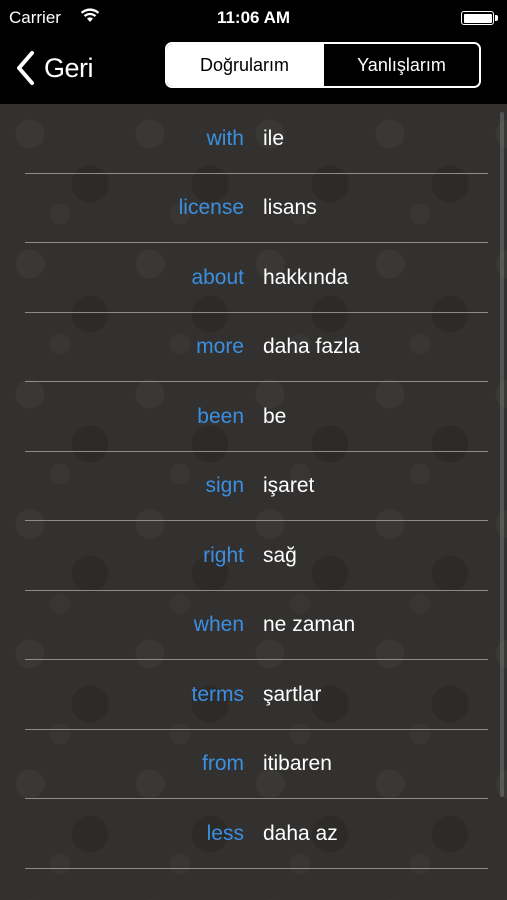 The width and height of the screenshot is (507, 900). I want to click on translation: şartlar, so click(292, 694).